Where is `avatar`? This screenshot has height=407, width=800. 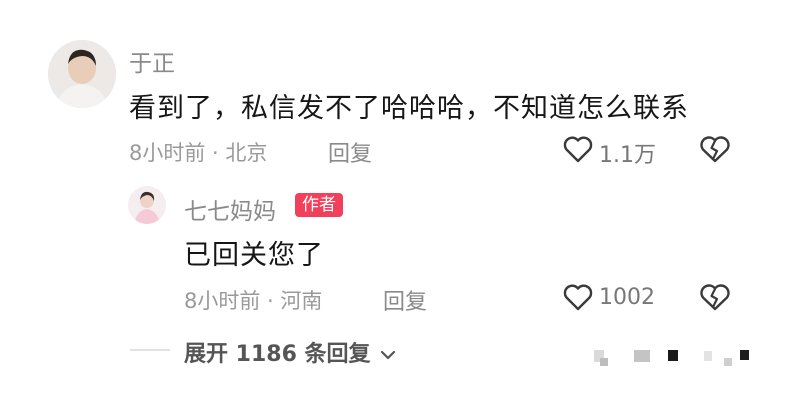 avatar is located at coordinates (82, 74).